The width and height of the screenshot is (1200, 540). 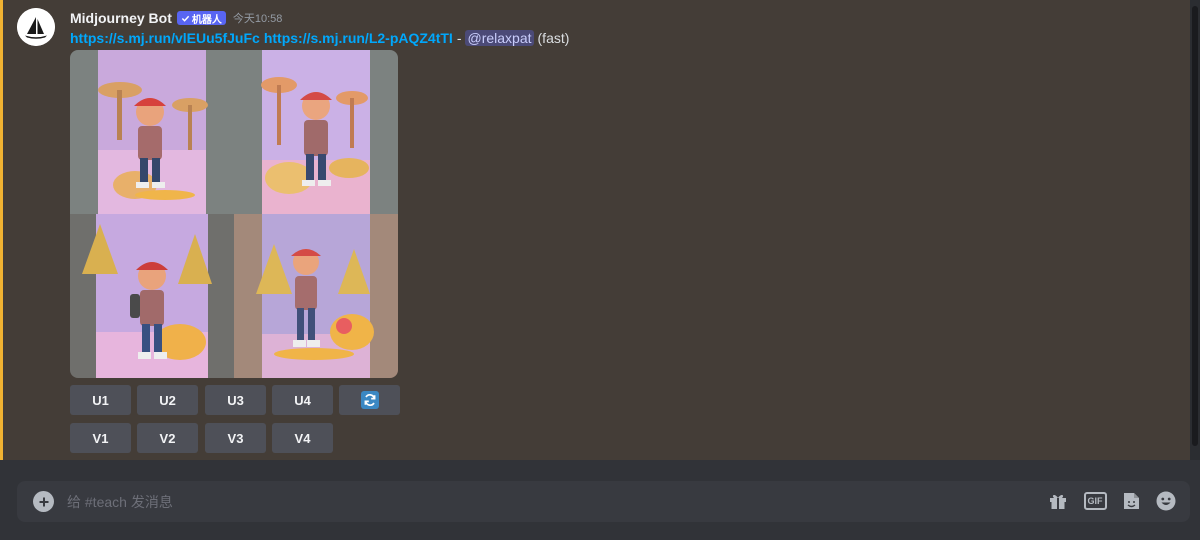 What do you see at coordinates (206, 20) in the screenshot?
I see `bot-badge-label: 机器人` at bounding box center [206, 20].